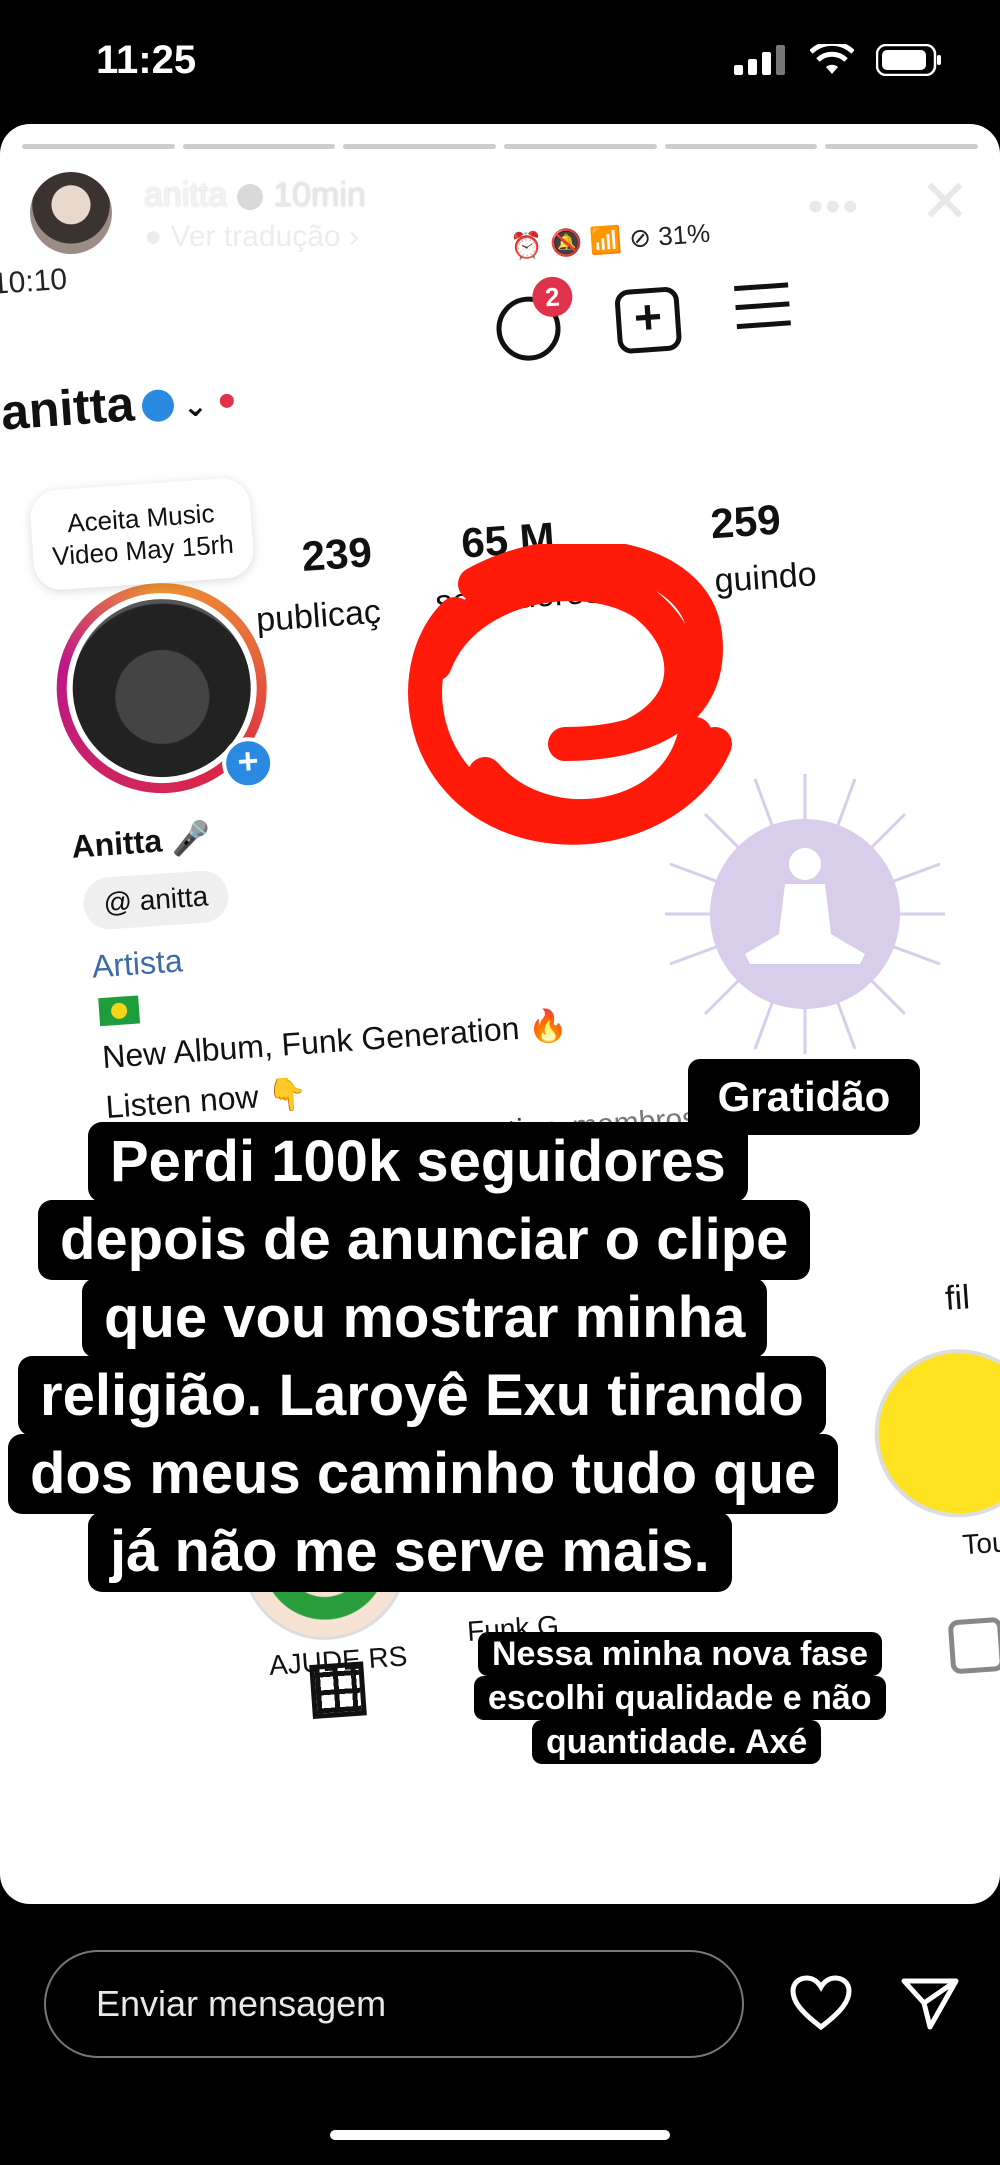  Describe the element at coordinates (680, 1654) in the screenshot. I see `caption-small-line: Nessa minha nova fase` at that location.